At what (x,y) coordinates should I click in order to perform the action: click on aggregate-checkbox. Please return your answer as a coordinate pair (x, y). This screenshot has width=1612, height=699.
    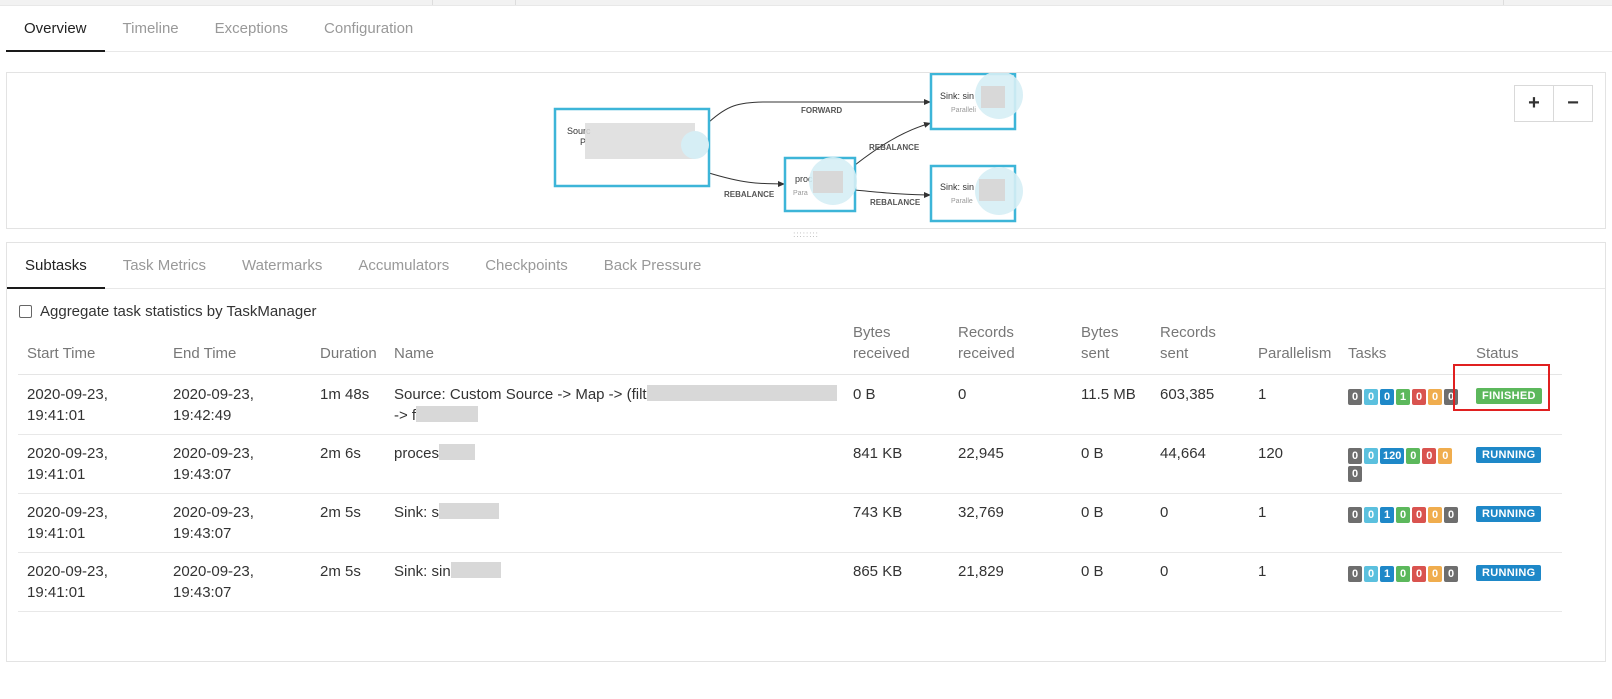
    Looking at the image, I should click on (25, 311).